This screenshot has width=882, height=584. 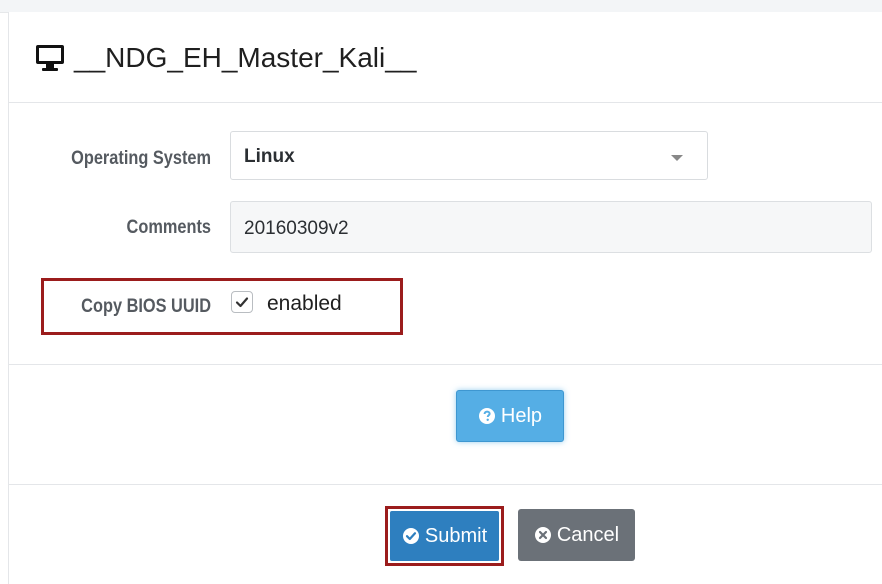 What do you see at coordinates (486, 416) in the screenshot?
I see `question-circle-icon` at bounding box center [486, 416].